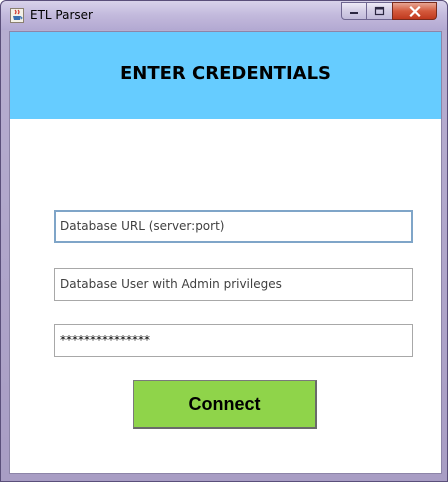 The width and height of the screenshot is (448, 482). I want to click on java-cup-icon, so click(17, 15).